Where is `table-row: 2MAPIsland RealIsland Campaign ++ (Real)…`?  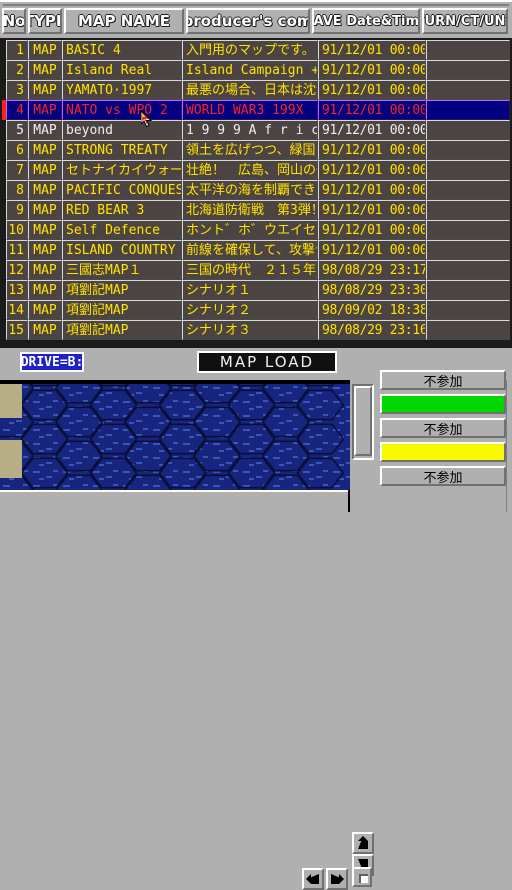 table-row: 2MAPIsland RealIsland Campaign ++ (Real)… is located at coordinates (256, 70).